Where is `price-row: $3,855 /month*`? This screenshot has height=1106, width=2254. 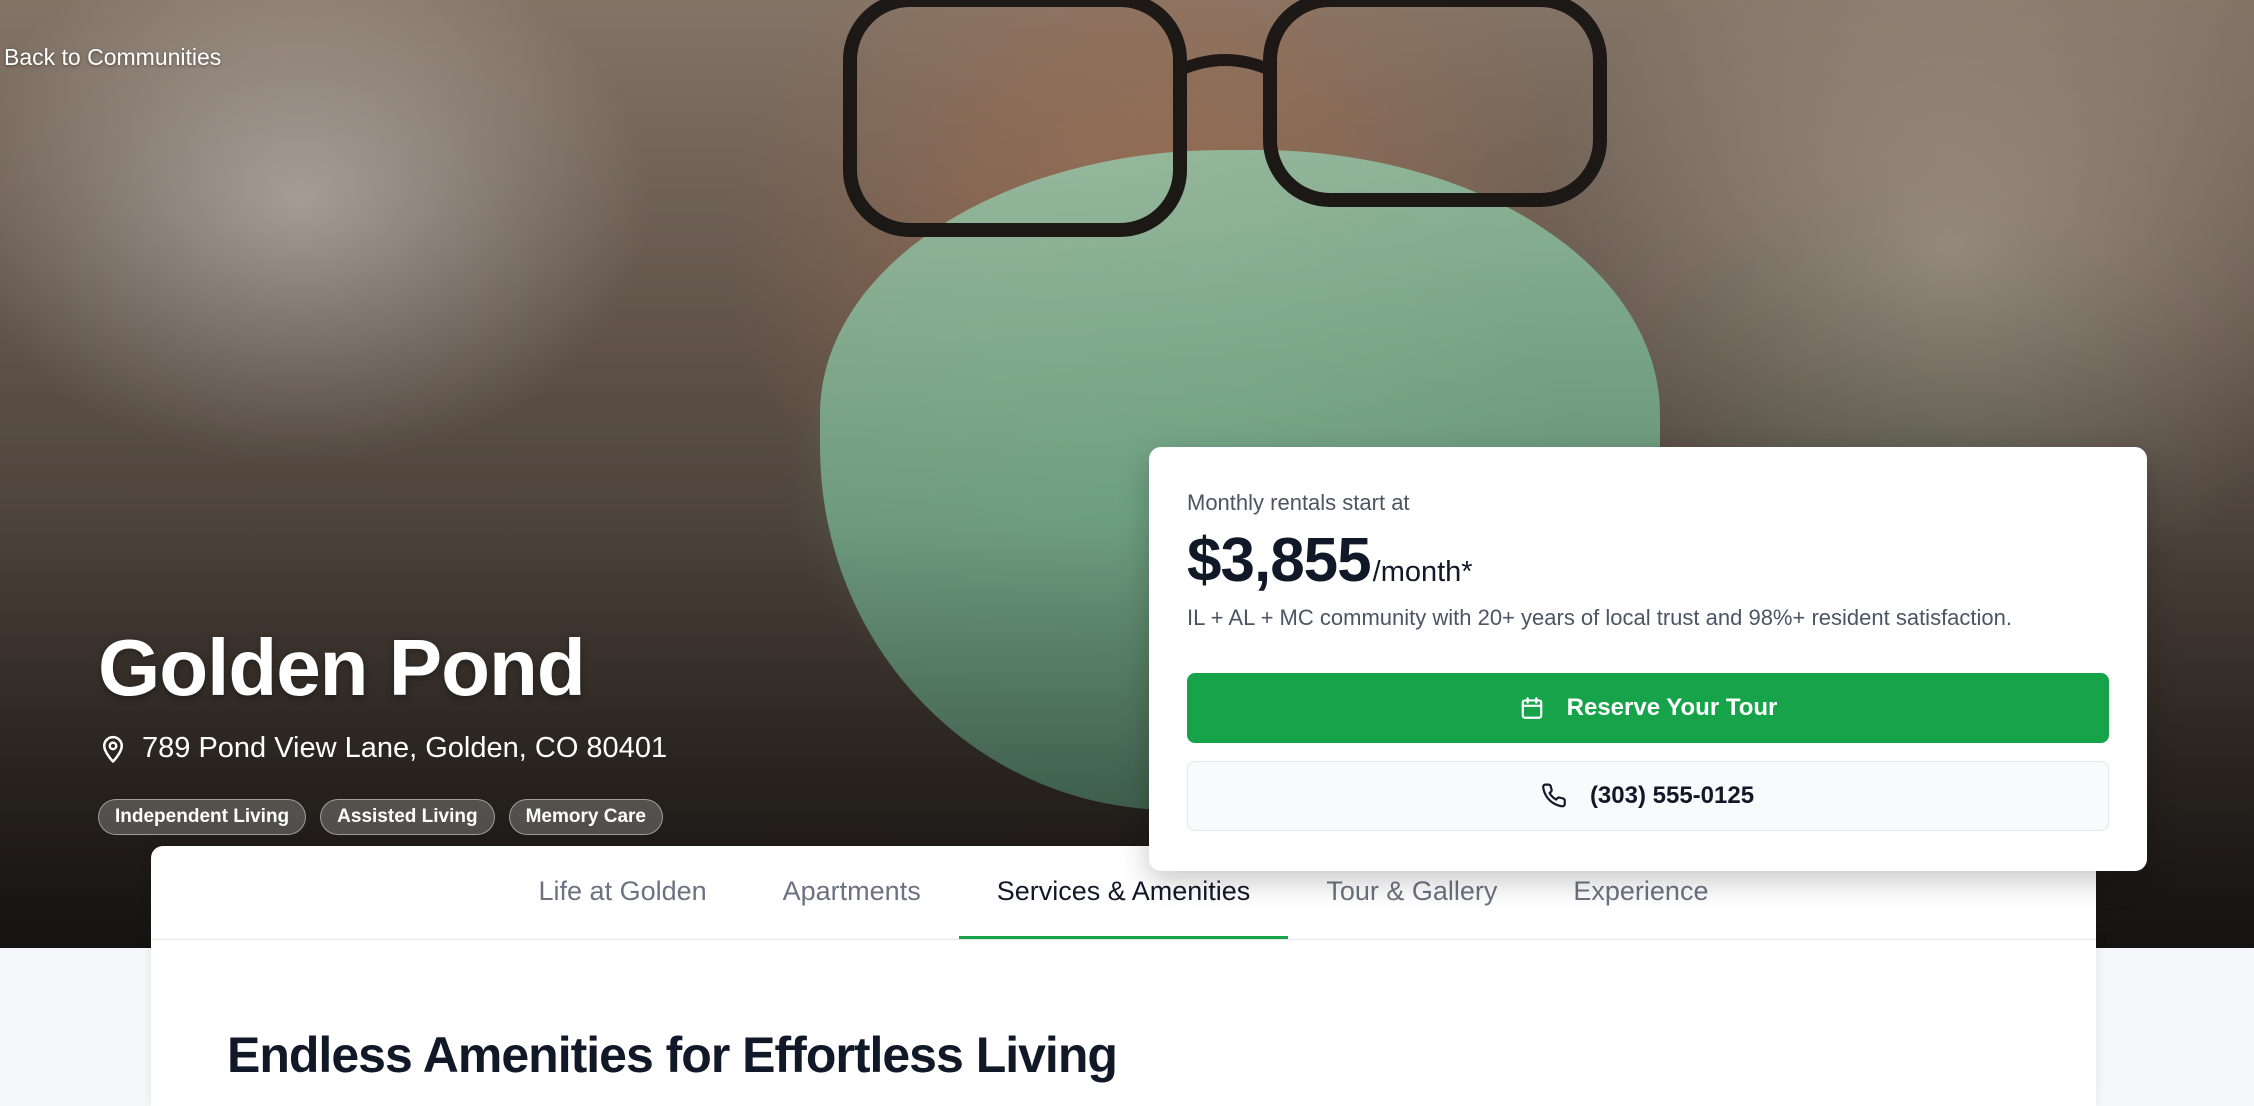
price-row: $3,855 /month* is located at coordinates (1330, 560).